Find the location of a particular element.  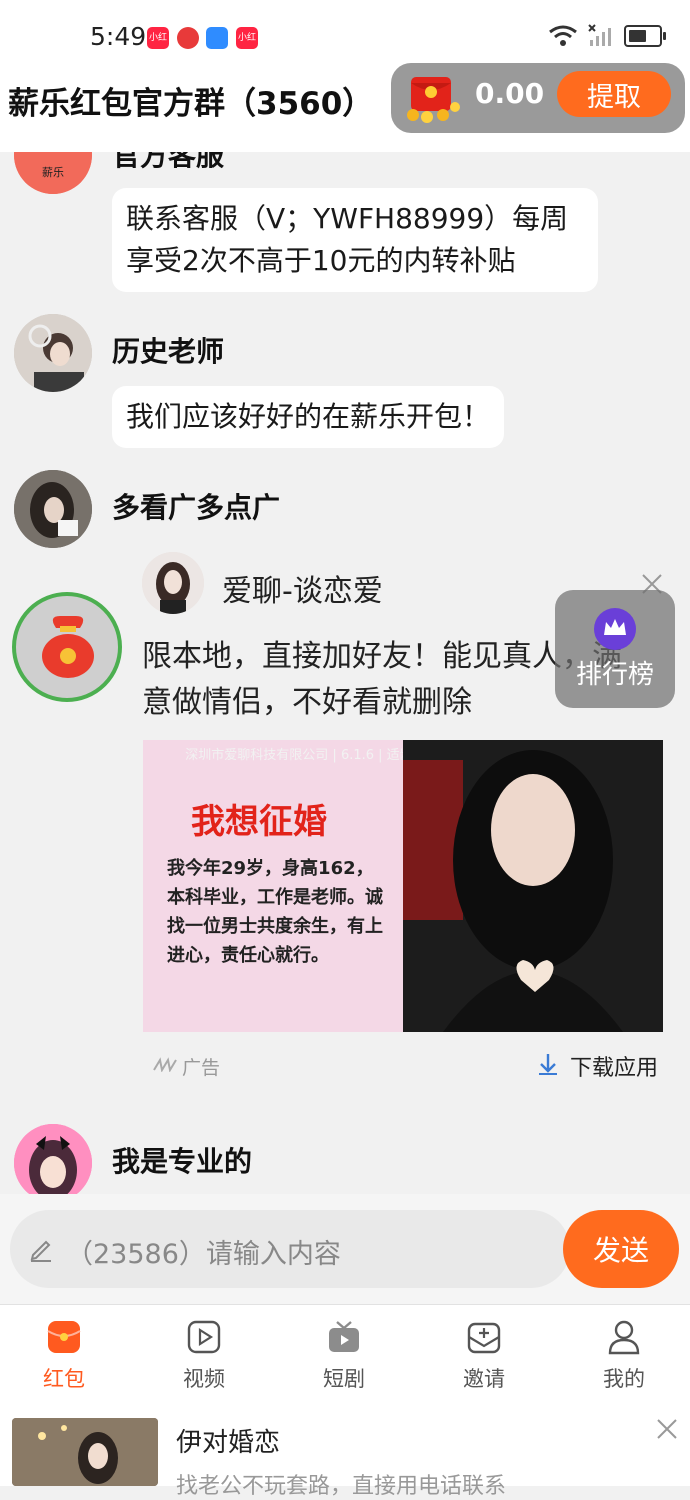

weibo-notification-icon is located at coordinates (217, 38).